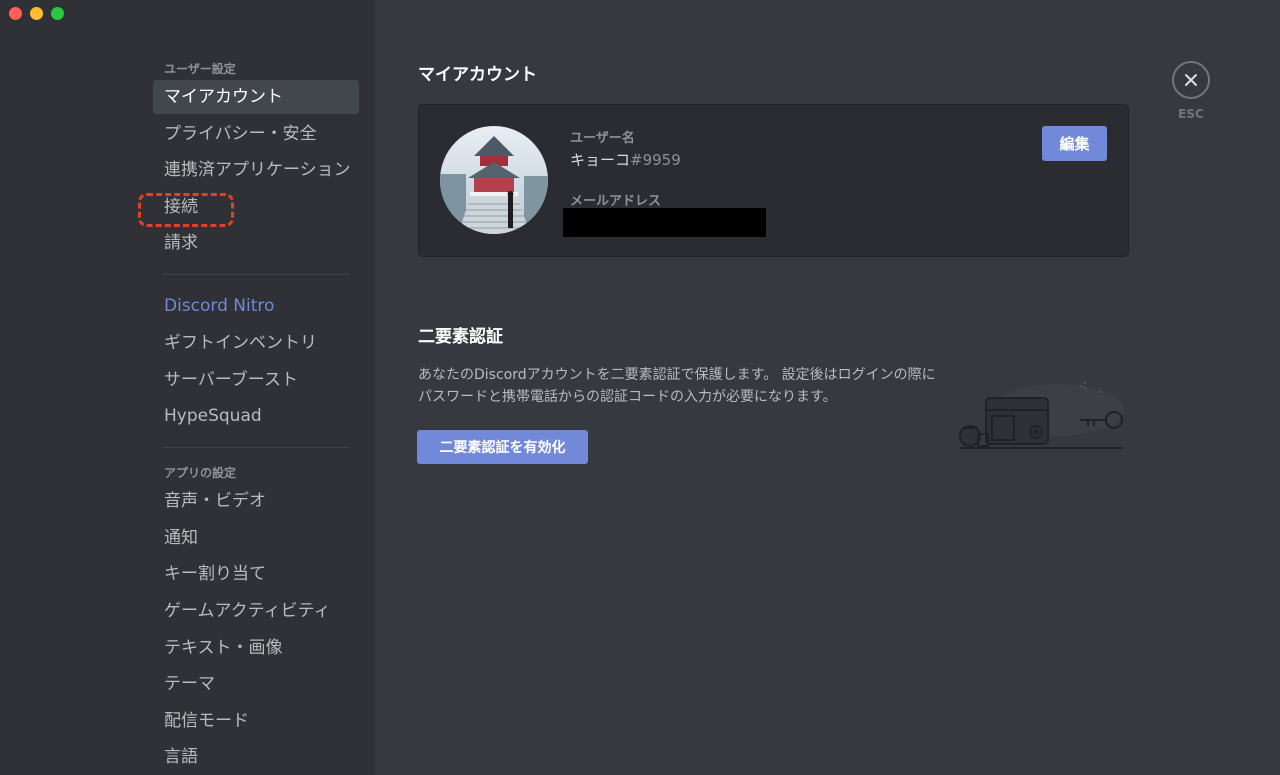 The image size is (1280, 775). What do you see at coordinates (600, 160) in the screenshot?
I see `username-text: キョーコ` at bounding box center [600, 160].